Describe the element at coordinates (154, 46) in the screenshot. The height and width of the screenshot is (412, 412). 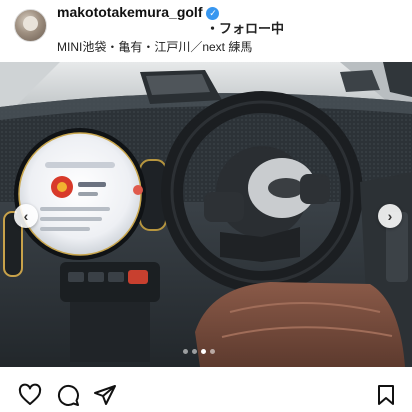
I see `location-label: MINI池袋・亀有・江戸川／next 練馬` at that location.